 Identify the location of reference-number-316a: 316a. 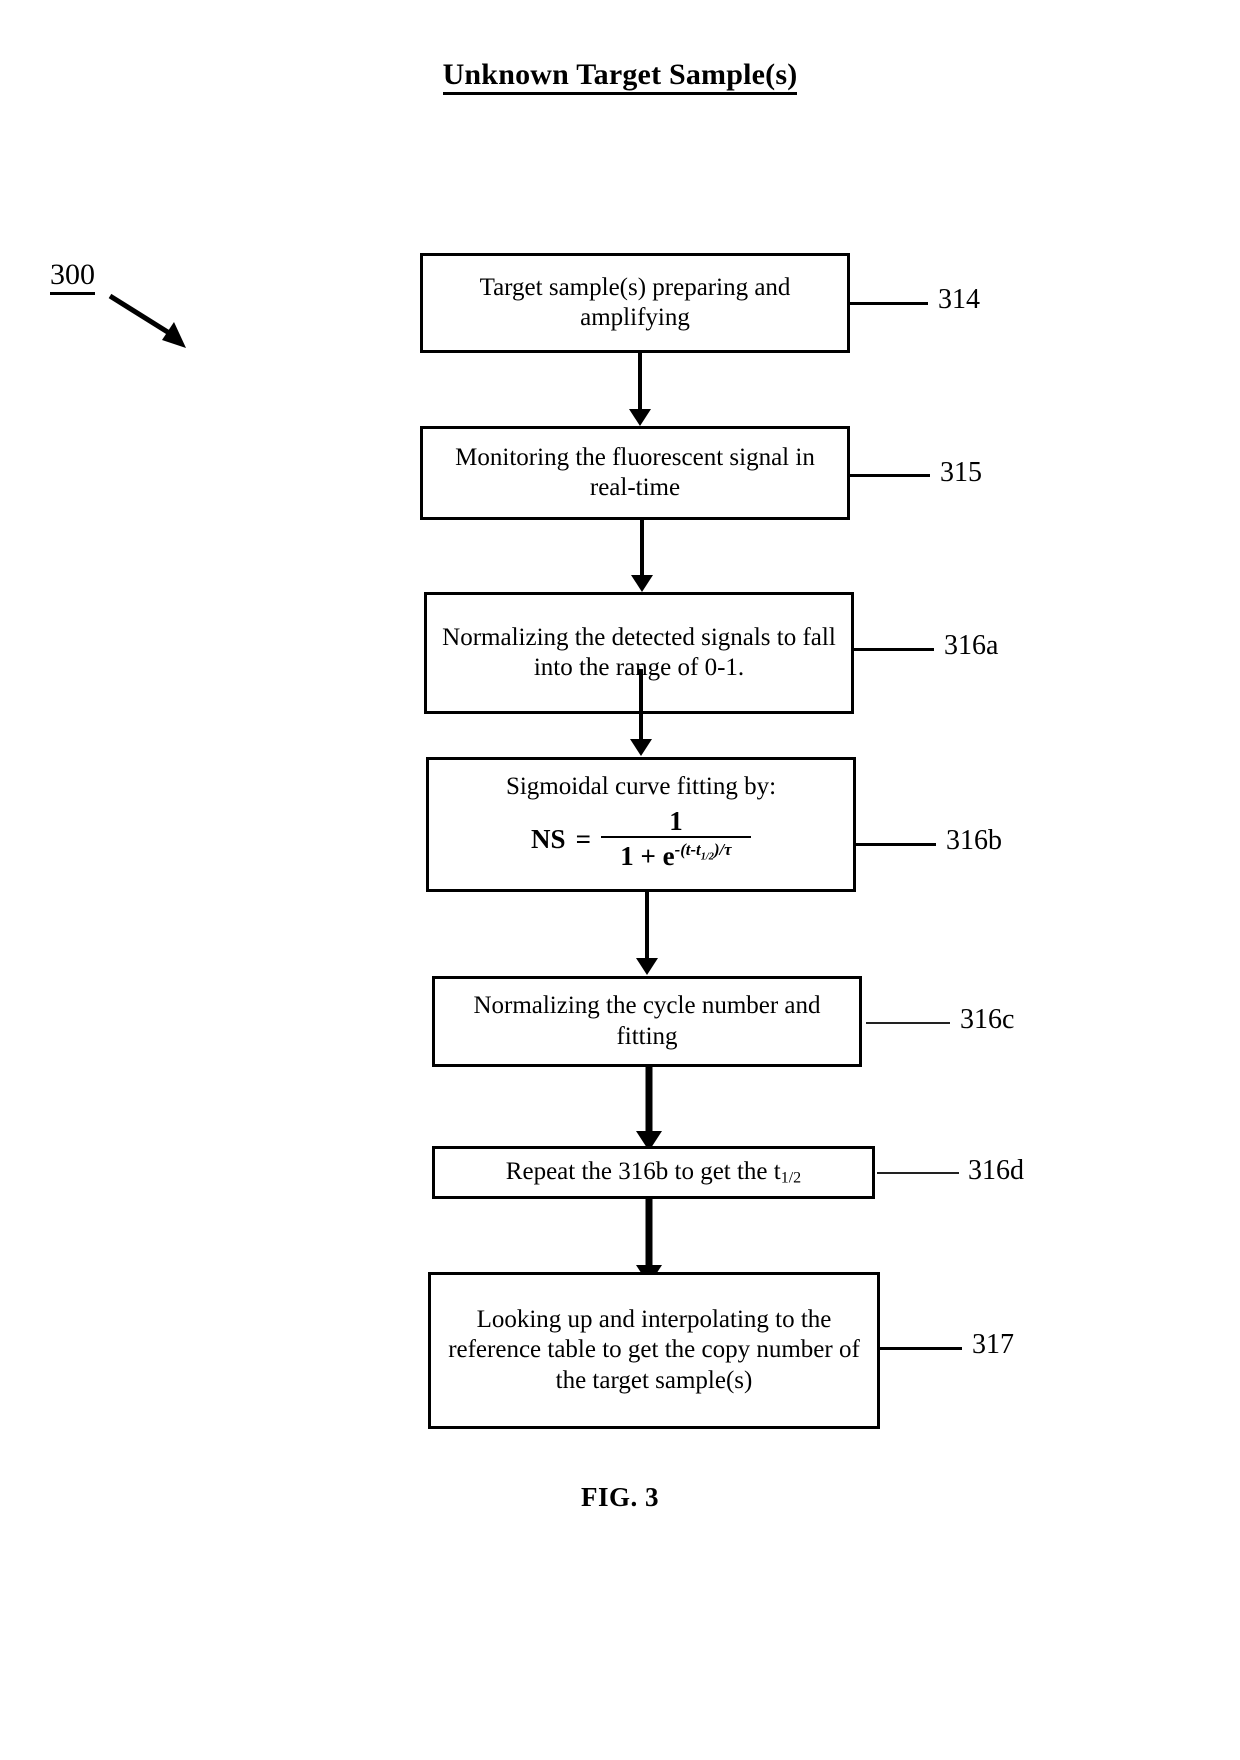
(971, 645).